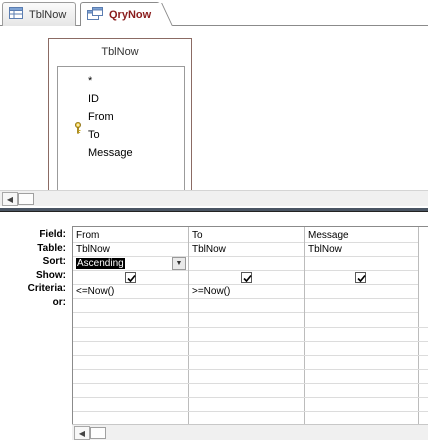  I want to click on tab-tblnow: TblNow, so click(39, 14).